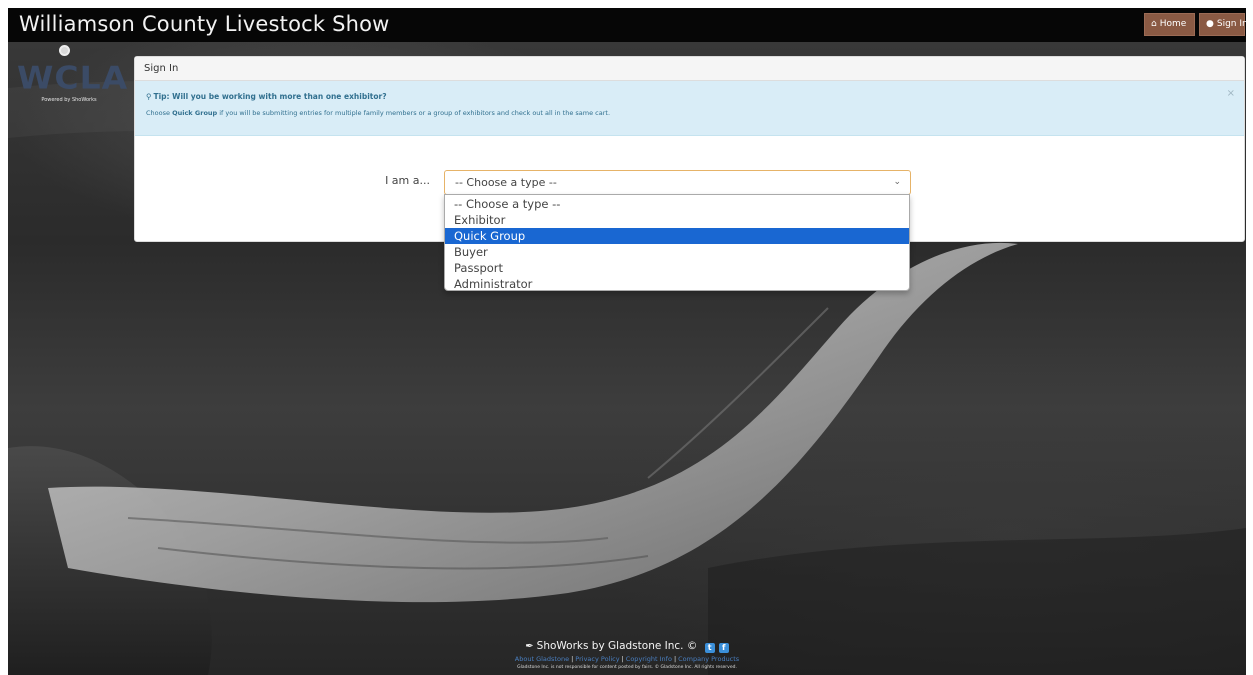  What do you see at coordinates (677, 252) in the screenshot?
I see `dropdown-option-buyer: Buyer` at bounding box center [677, 252].